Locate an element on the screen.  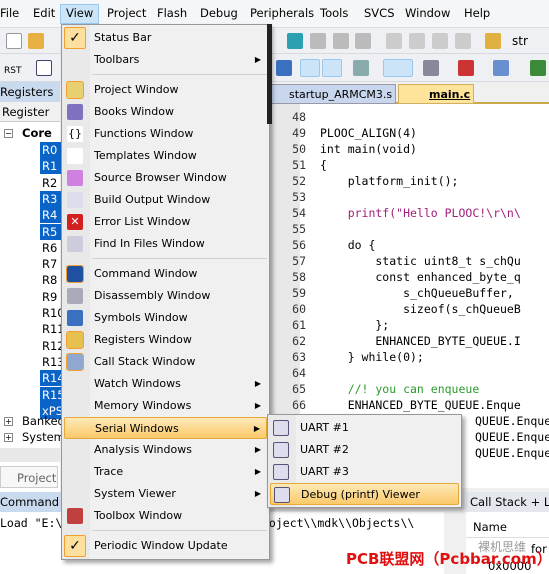
register-r3: R3 is located at coordinates (51, 198).